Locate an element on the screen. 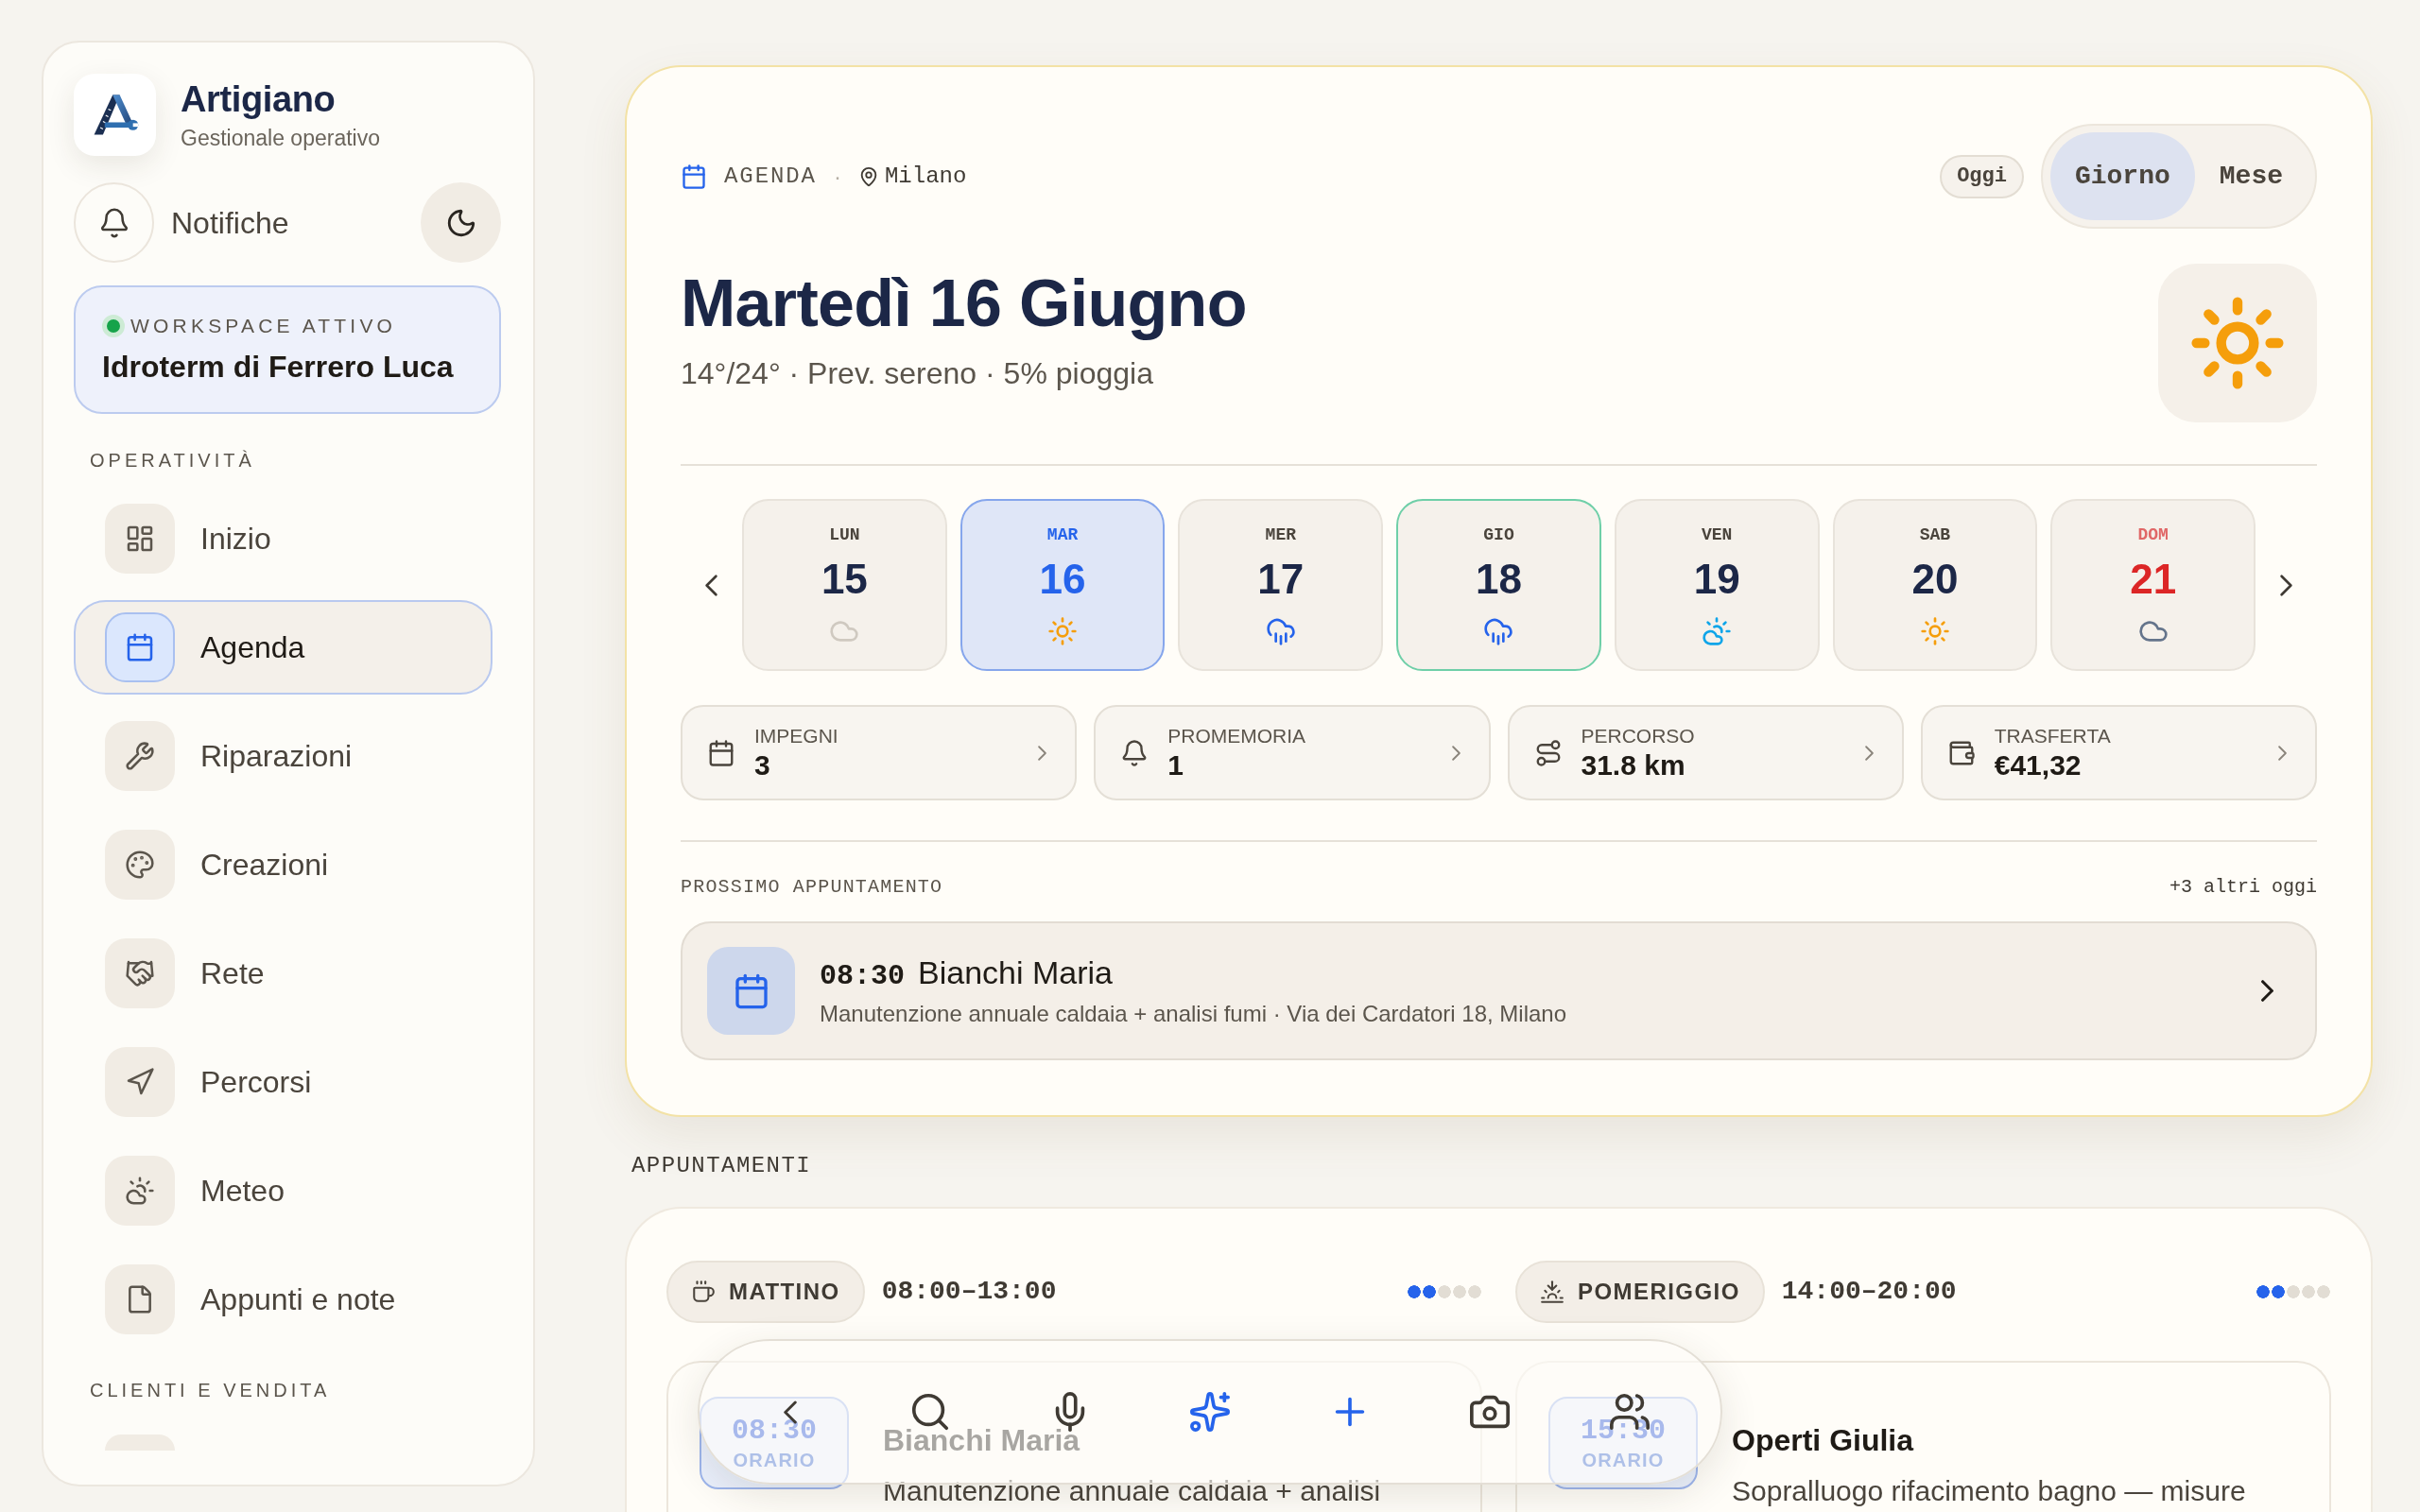  weekday-label: LUN is located at coordinates (845, 535).